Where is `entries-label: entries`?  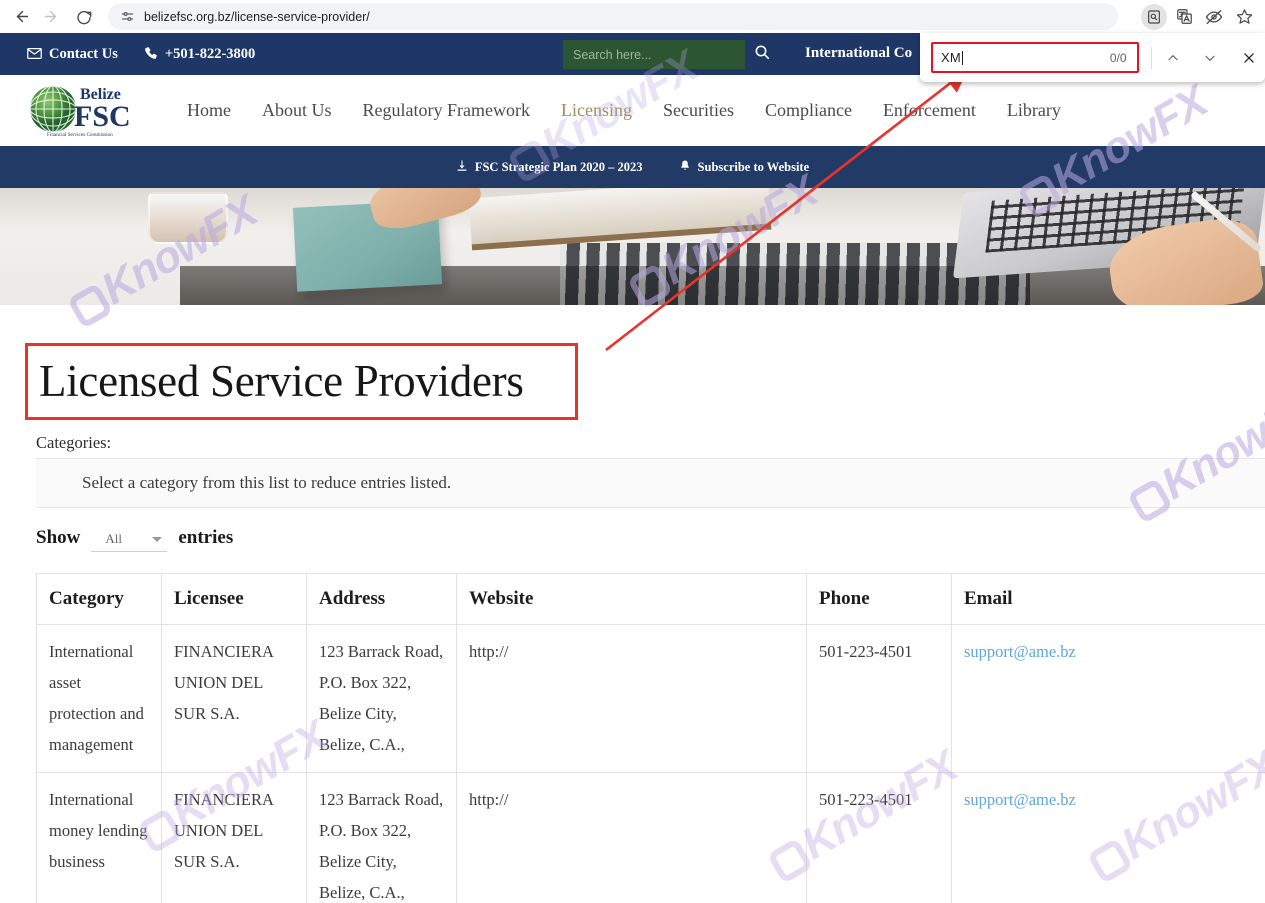
entries-label: entries is located at coordinates (206, 537).